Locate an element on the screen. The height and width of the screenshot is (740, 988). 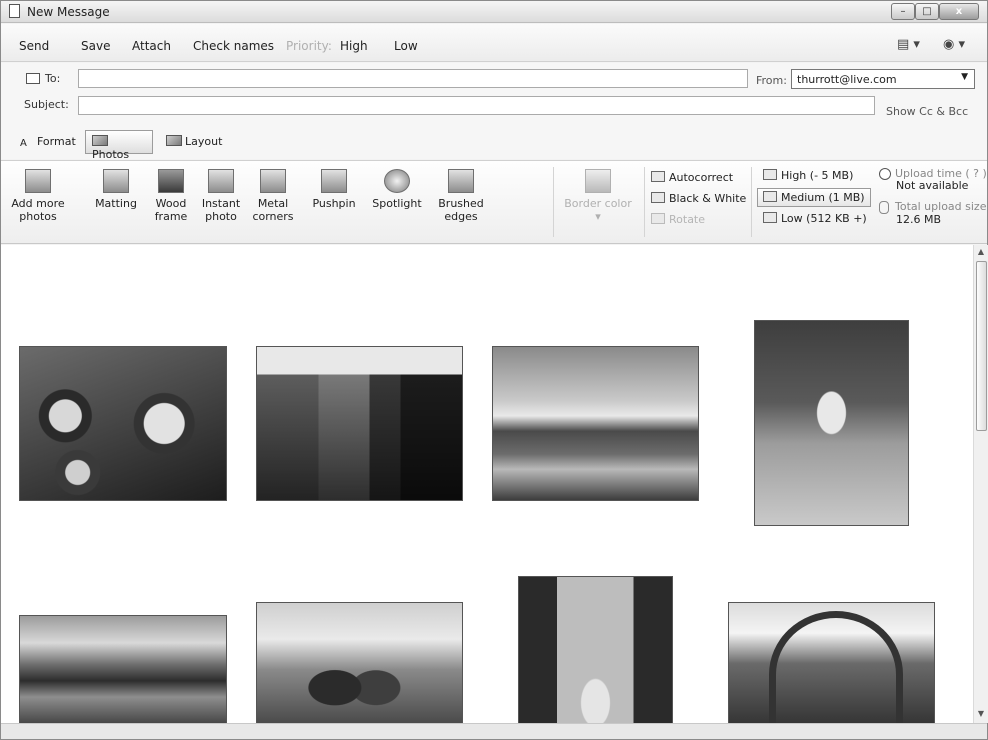
size-high-option: High (- 5 MB) is located at coordinates (808, 175).